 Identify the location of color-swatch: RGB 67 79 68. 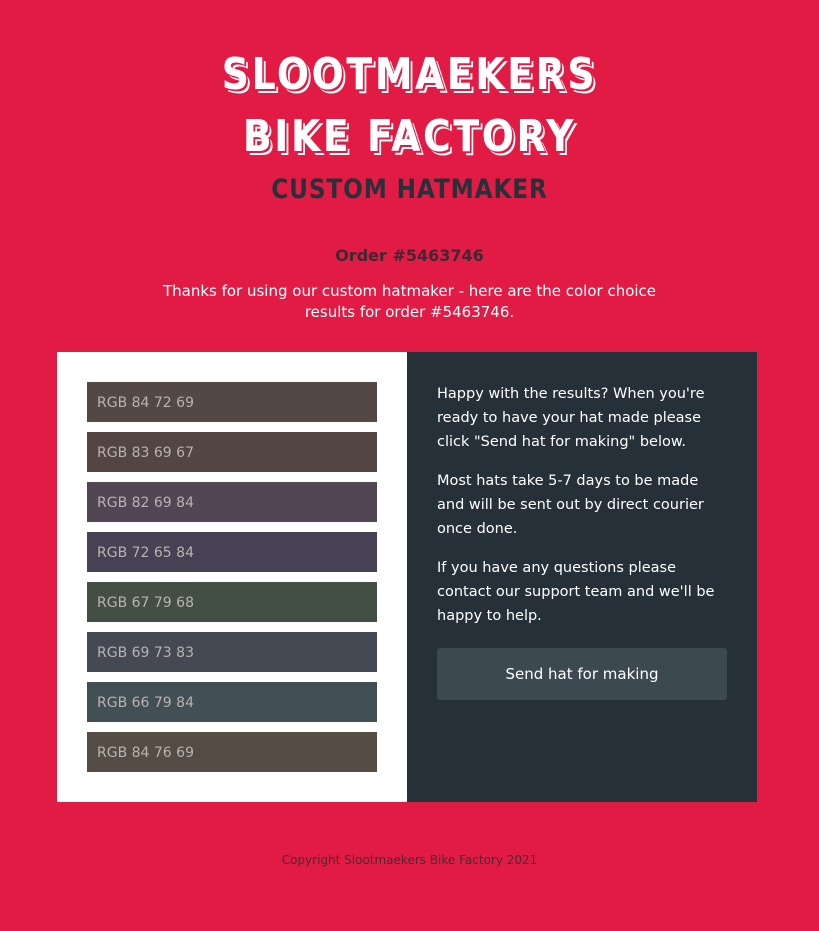
(232, 602).